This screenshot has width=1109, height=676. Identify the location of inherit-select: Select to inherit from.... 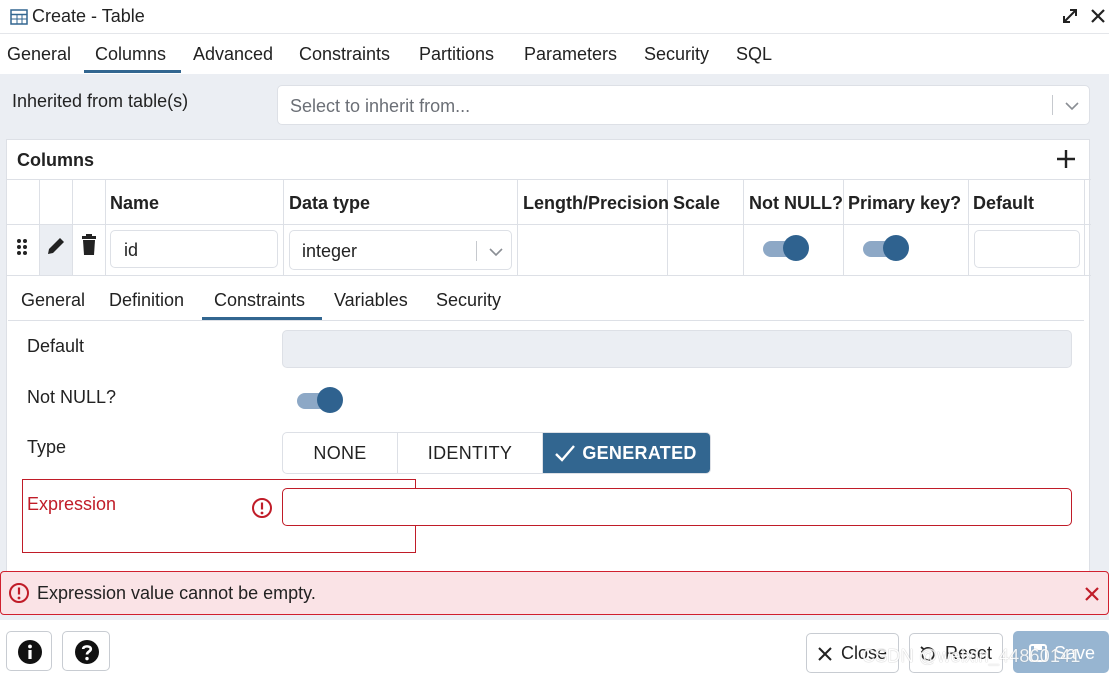
(683, 105).